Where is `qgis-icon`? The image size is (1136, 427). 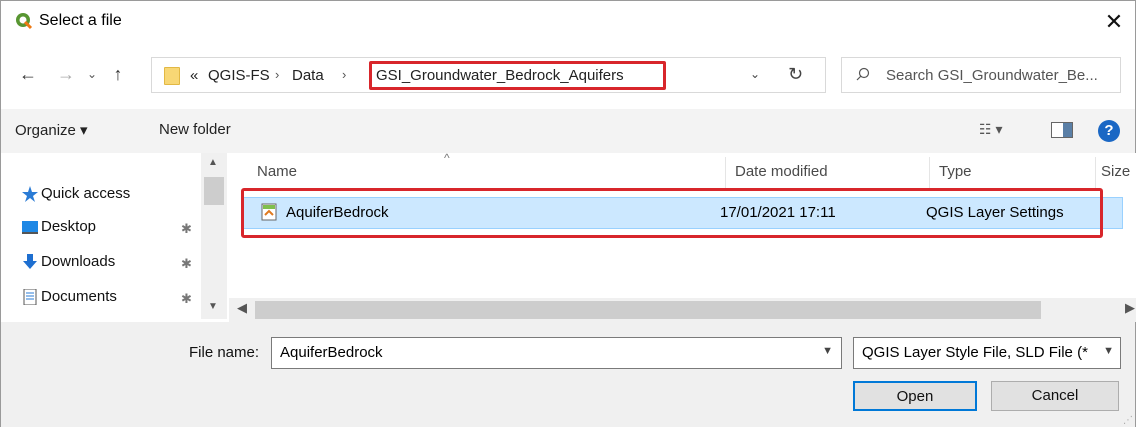
qgis-icon is located at coordinates (24, 21).